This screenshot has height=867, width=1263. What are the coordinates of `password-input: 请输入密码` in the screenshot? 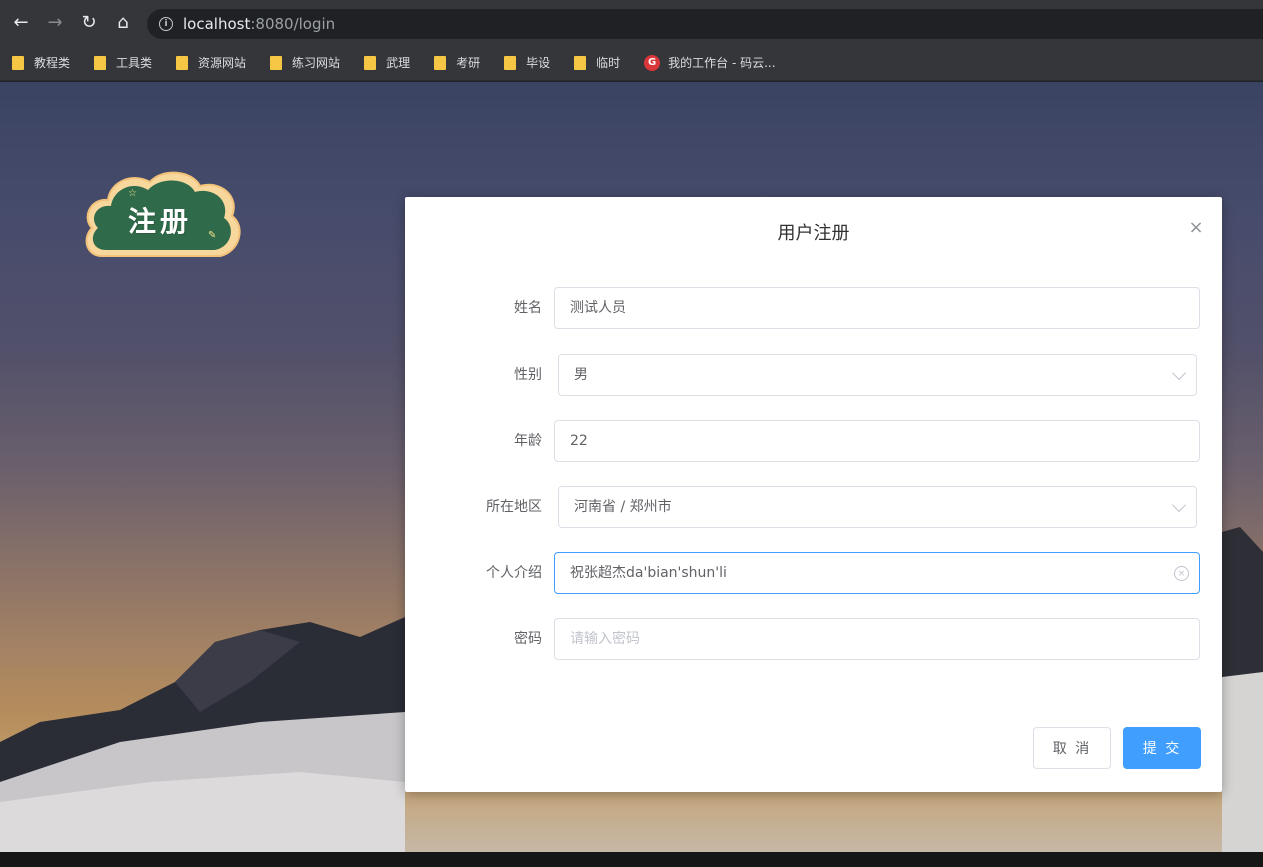 It's located at (877, 639).